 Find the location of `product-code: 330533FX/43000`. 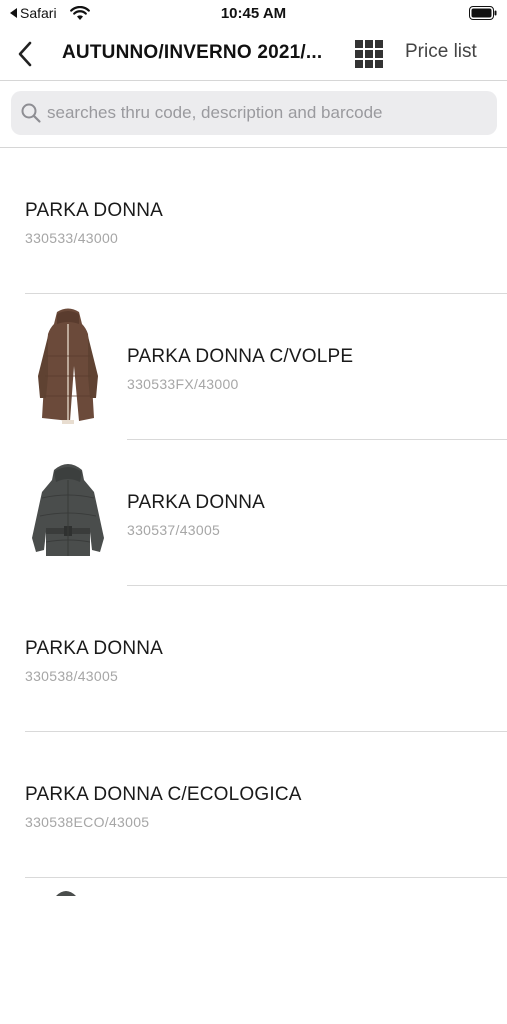

product-code: 330533FX/43000 is located at coordinates (183, 384).